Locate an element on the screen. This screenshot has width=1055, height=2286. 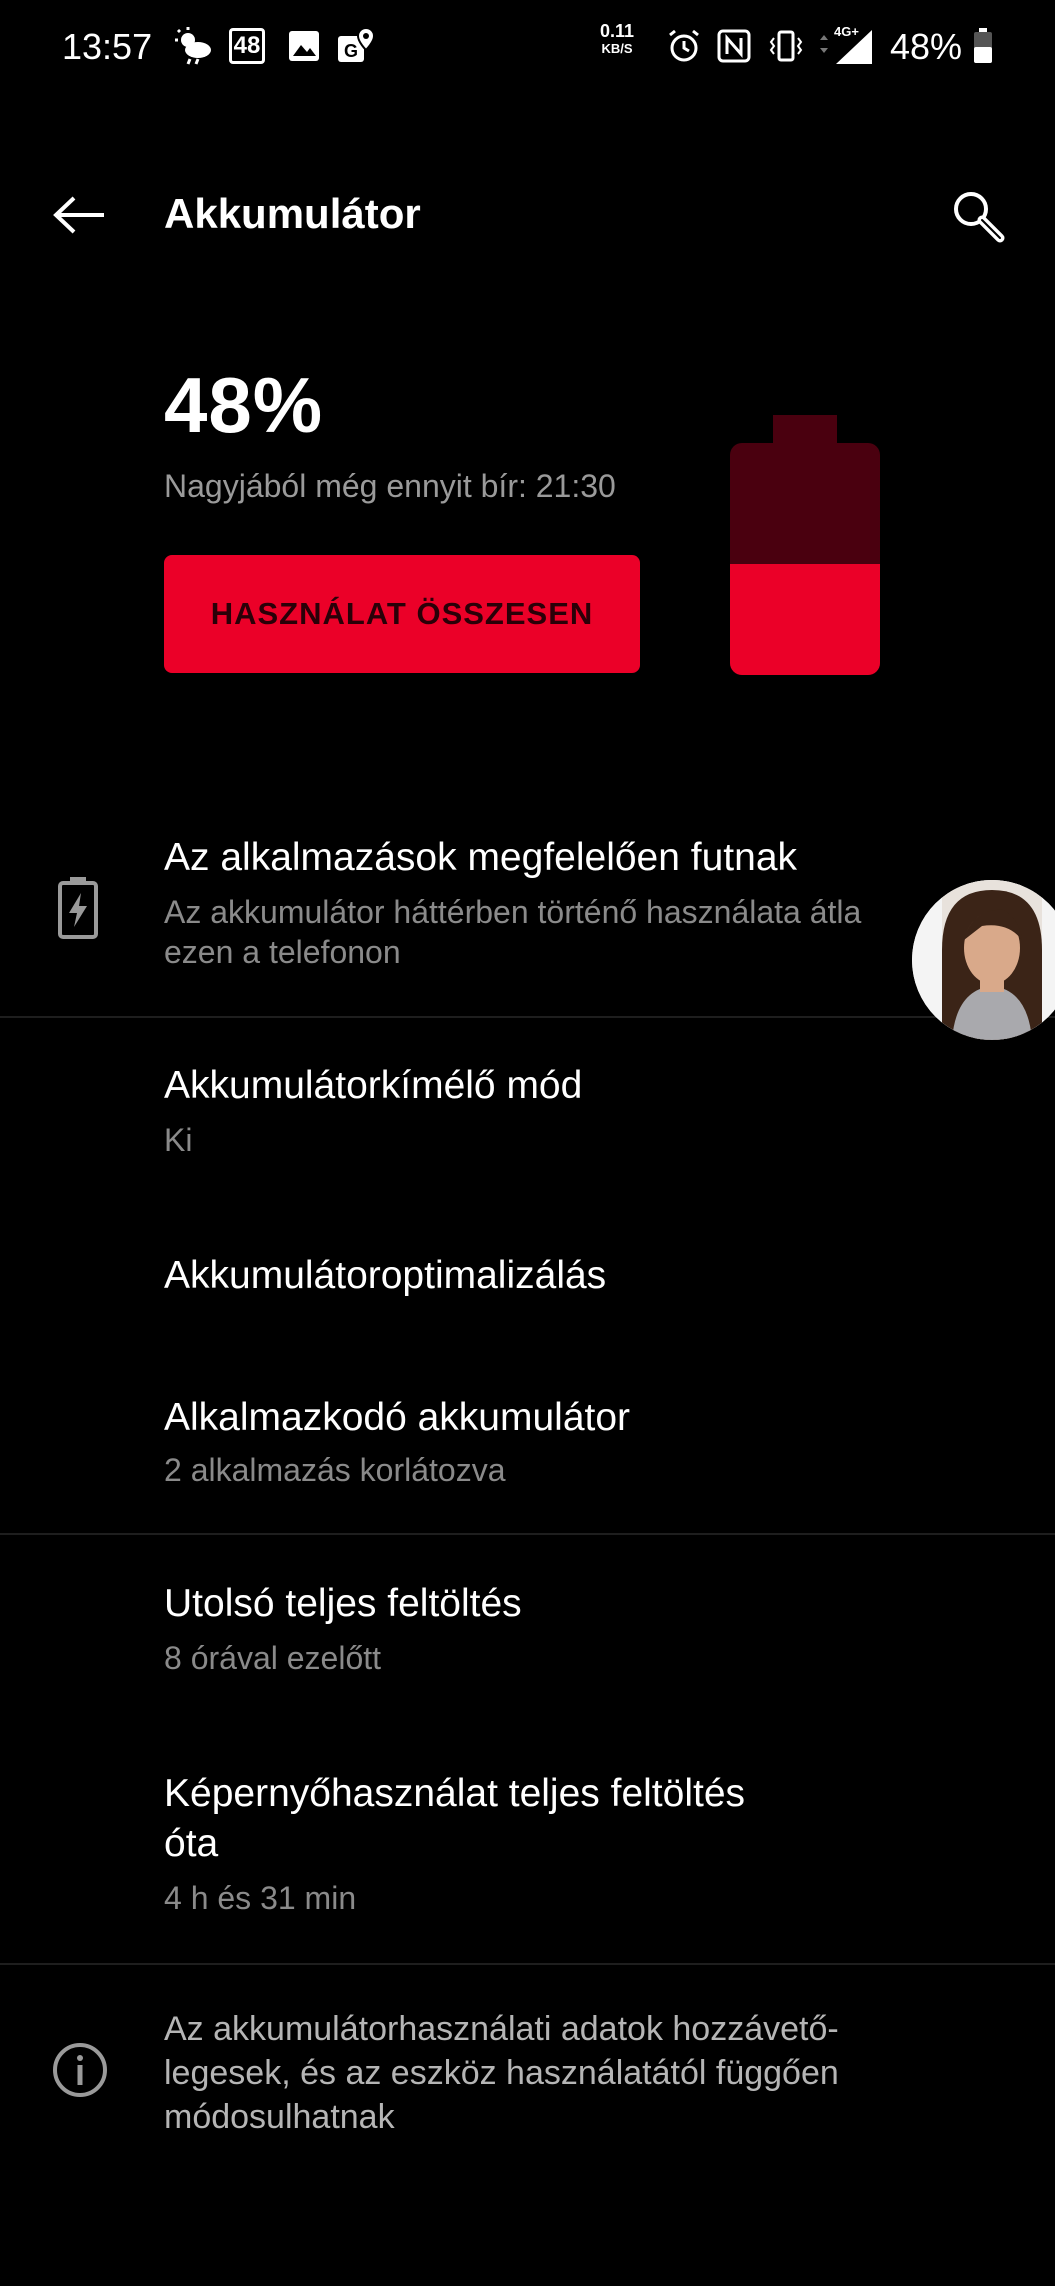
back-button is located at coordinates (79, 215).